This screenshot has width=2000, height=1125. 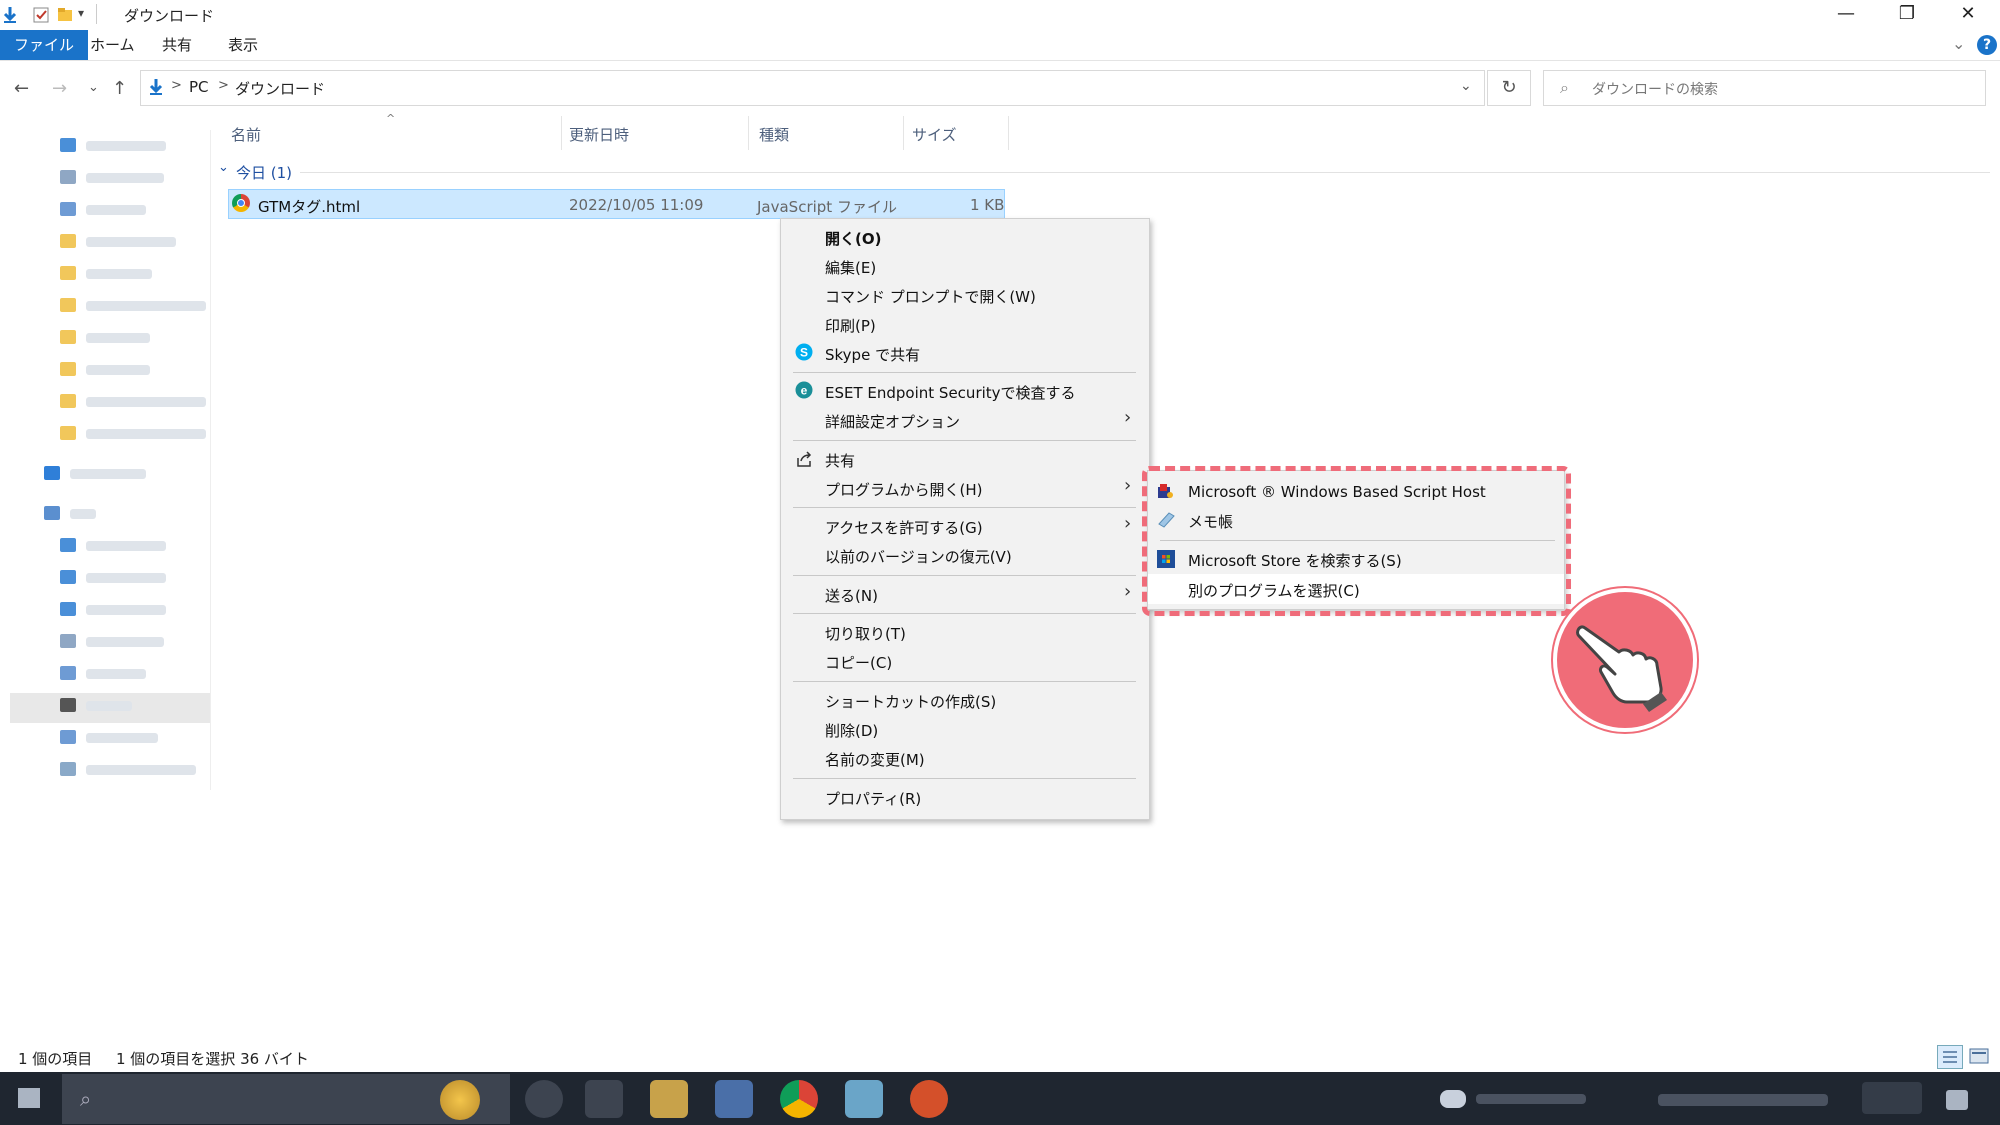 I want to click on refresh-button: ↻, so click(x=1509, y=88).